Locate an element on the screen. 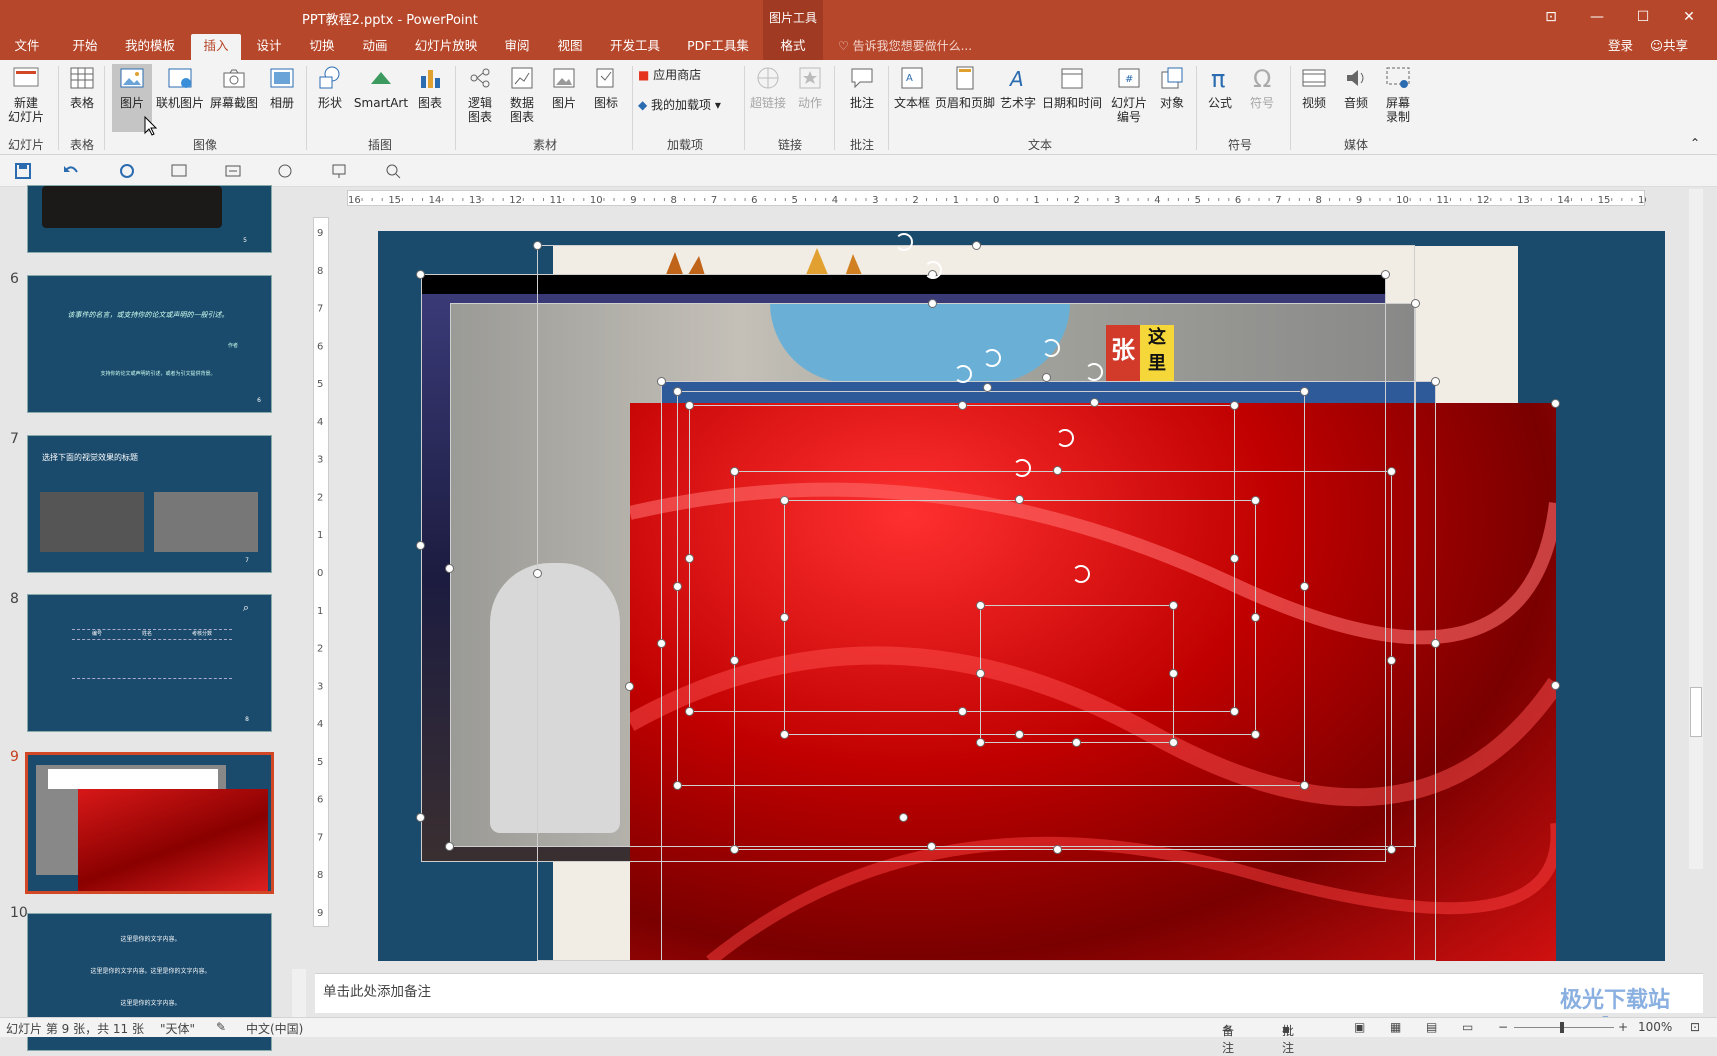 The image size is (1717, 1056). editor-scrollbar is located at coordinates (1696, 529).